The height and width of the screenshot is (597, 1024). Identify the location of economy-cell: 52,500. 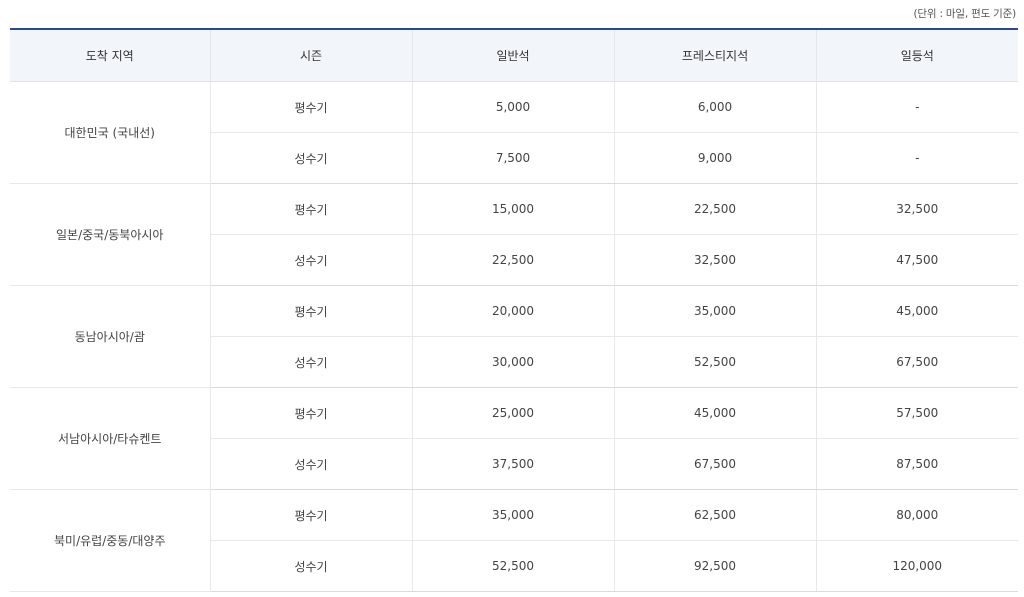
(513, 566).